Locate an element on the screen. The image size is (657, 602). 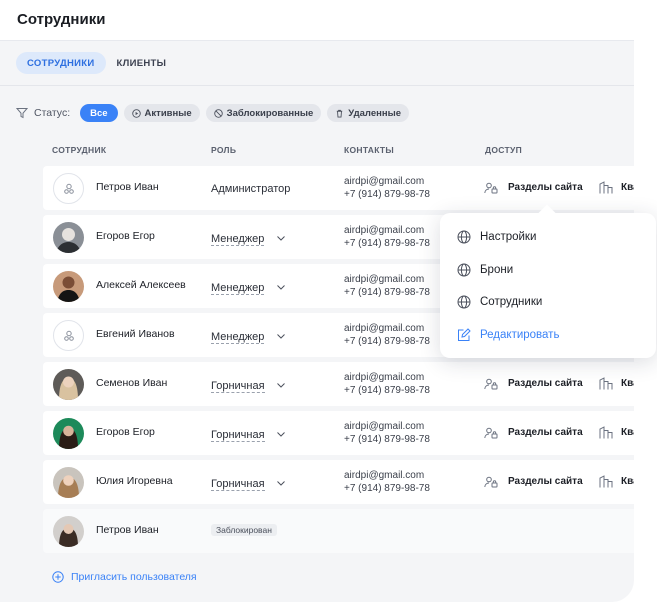
status-badge: Заблокирован is located at coordinates (244, 530).